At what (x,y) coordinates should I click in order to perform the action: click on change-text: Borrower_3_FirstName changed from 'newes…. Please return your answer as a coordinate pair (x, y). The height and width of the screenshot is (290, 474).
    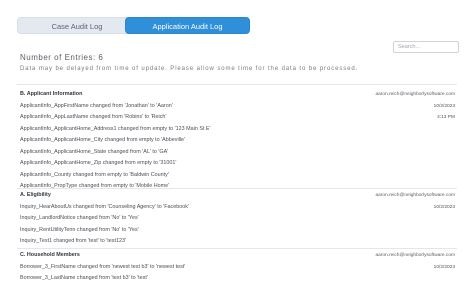
    Looking at the image, I should click on (103, 266).